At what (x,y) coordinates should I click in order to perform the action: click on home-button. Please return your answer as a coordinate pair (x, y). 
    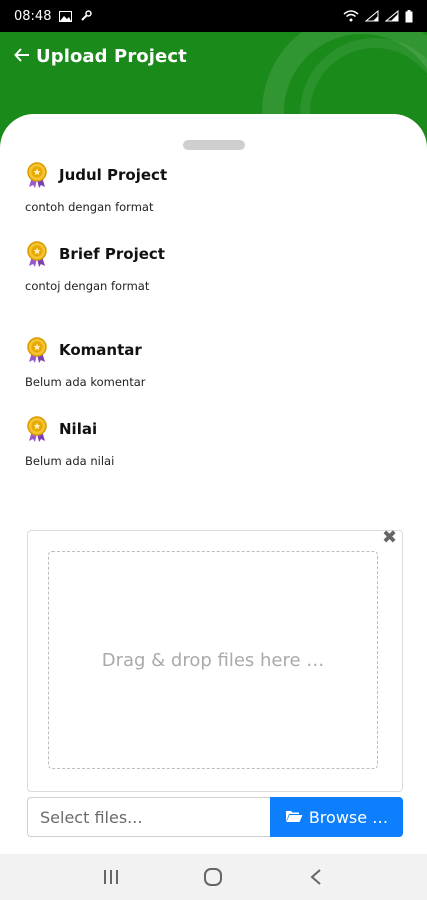
    Looking at the image, I should click on (213, 877).